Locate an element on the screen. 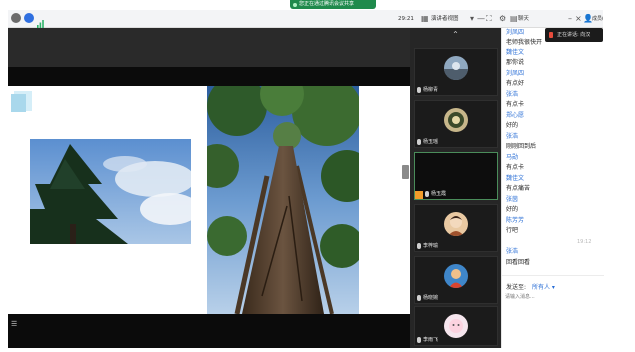 The image size is (635, 352). participant-tile: 杨柳青 is located at coordinates (456, 72).